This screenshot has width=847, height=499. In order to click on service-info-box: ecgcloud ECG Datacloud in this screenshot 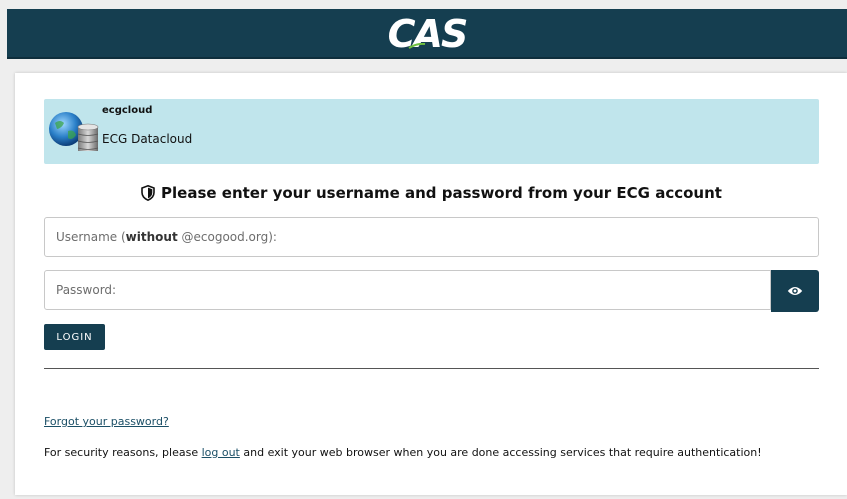, I will do `click(431, 131)`.